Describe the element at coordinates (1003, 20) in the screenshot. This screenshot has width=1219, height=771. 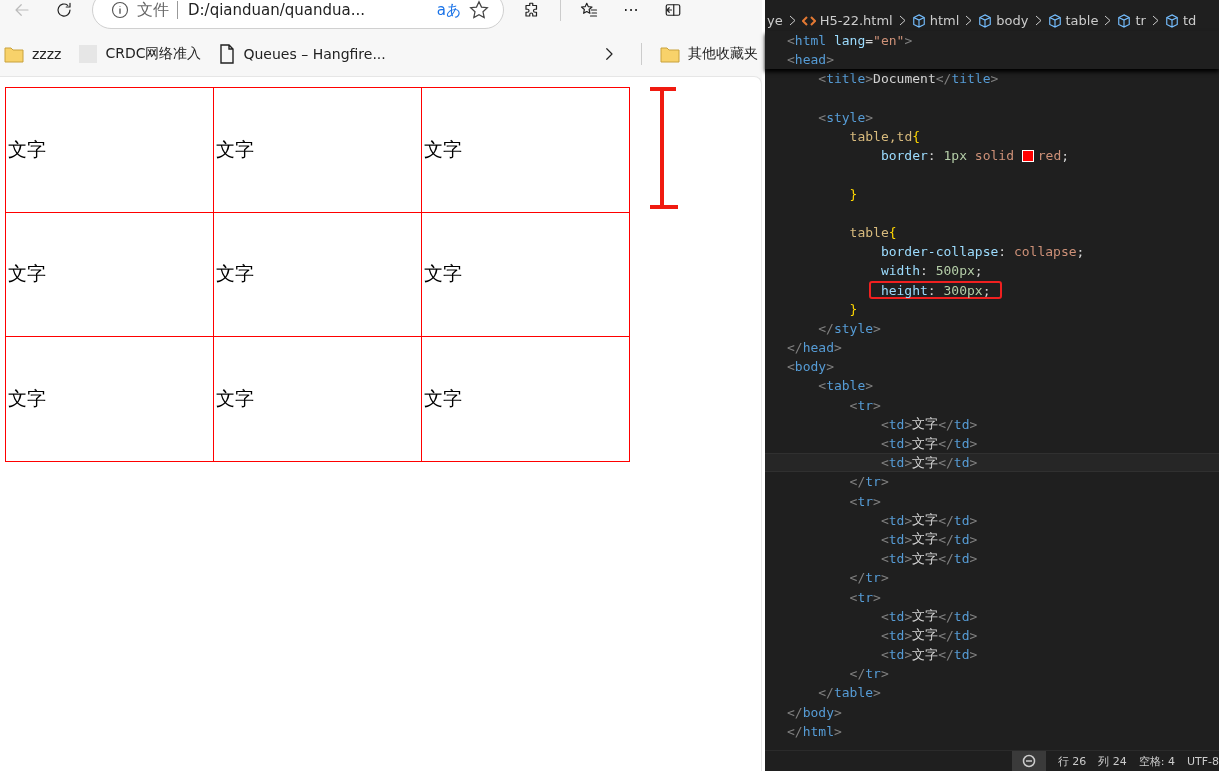
I see `breadcrumb-item: body` at that location.